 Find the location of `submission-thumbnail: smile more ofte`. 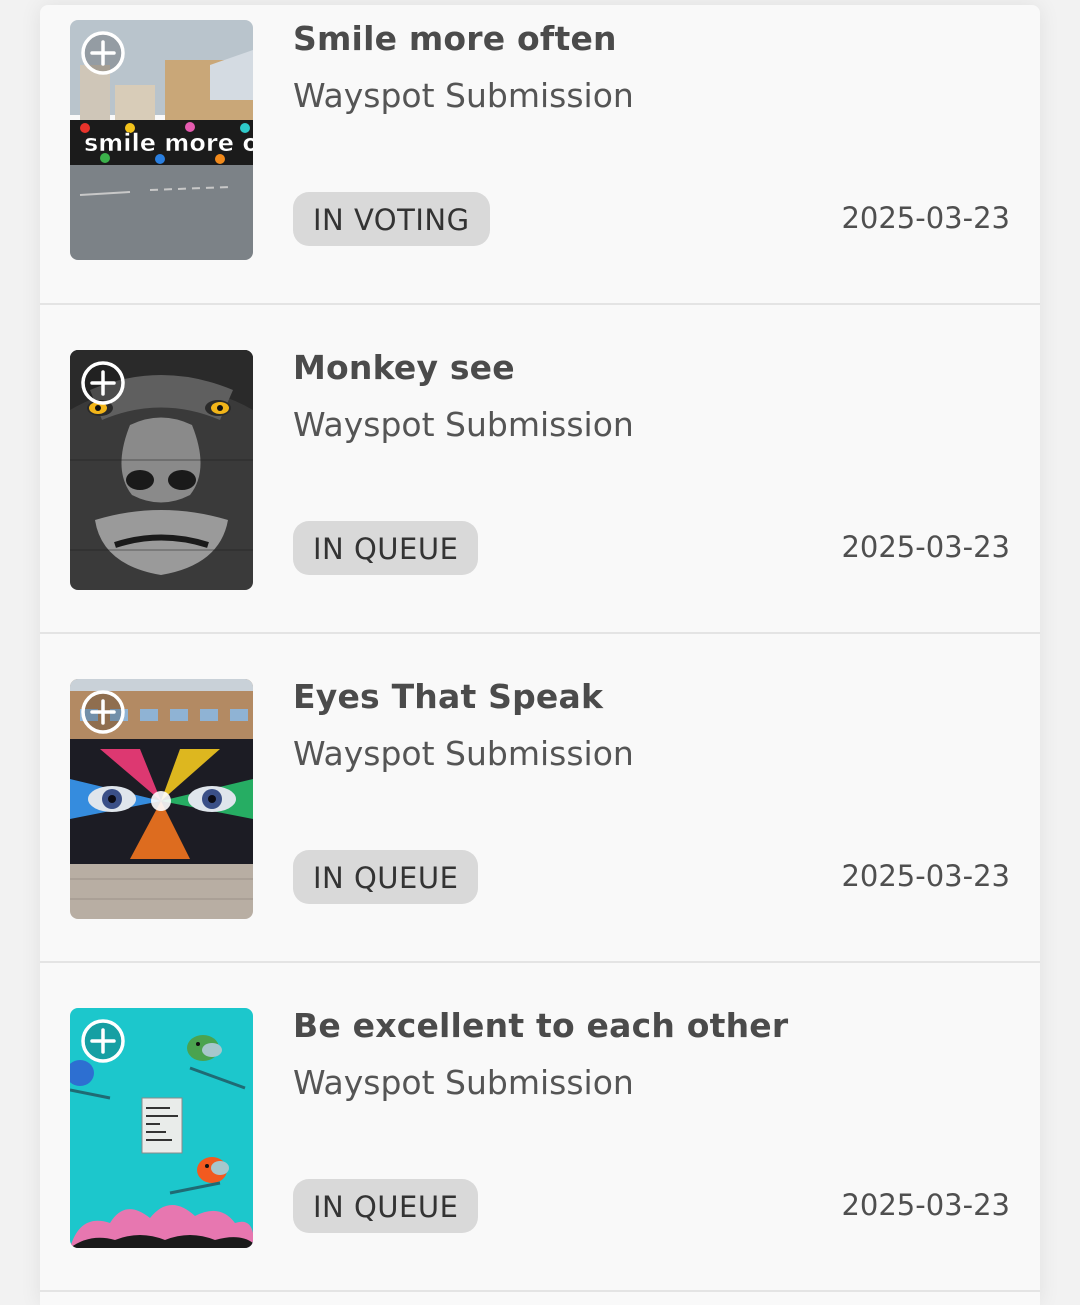

submission-thumbnail: smile more ofte is located at coordinates (161, 140).